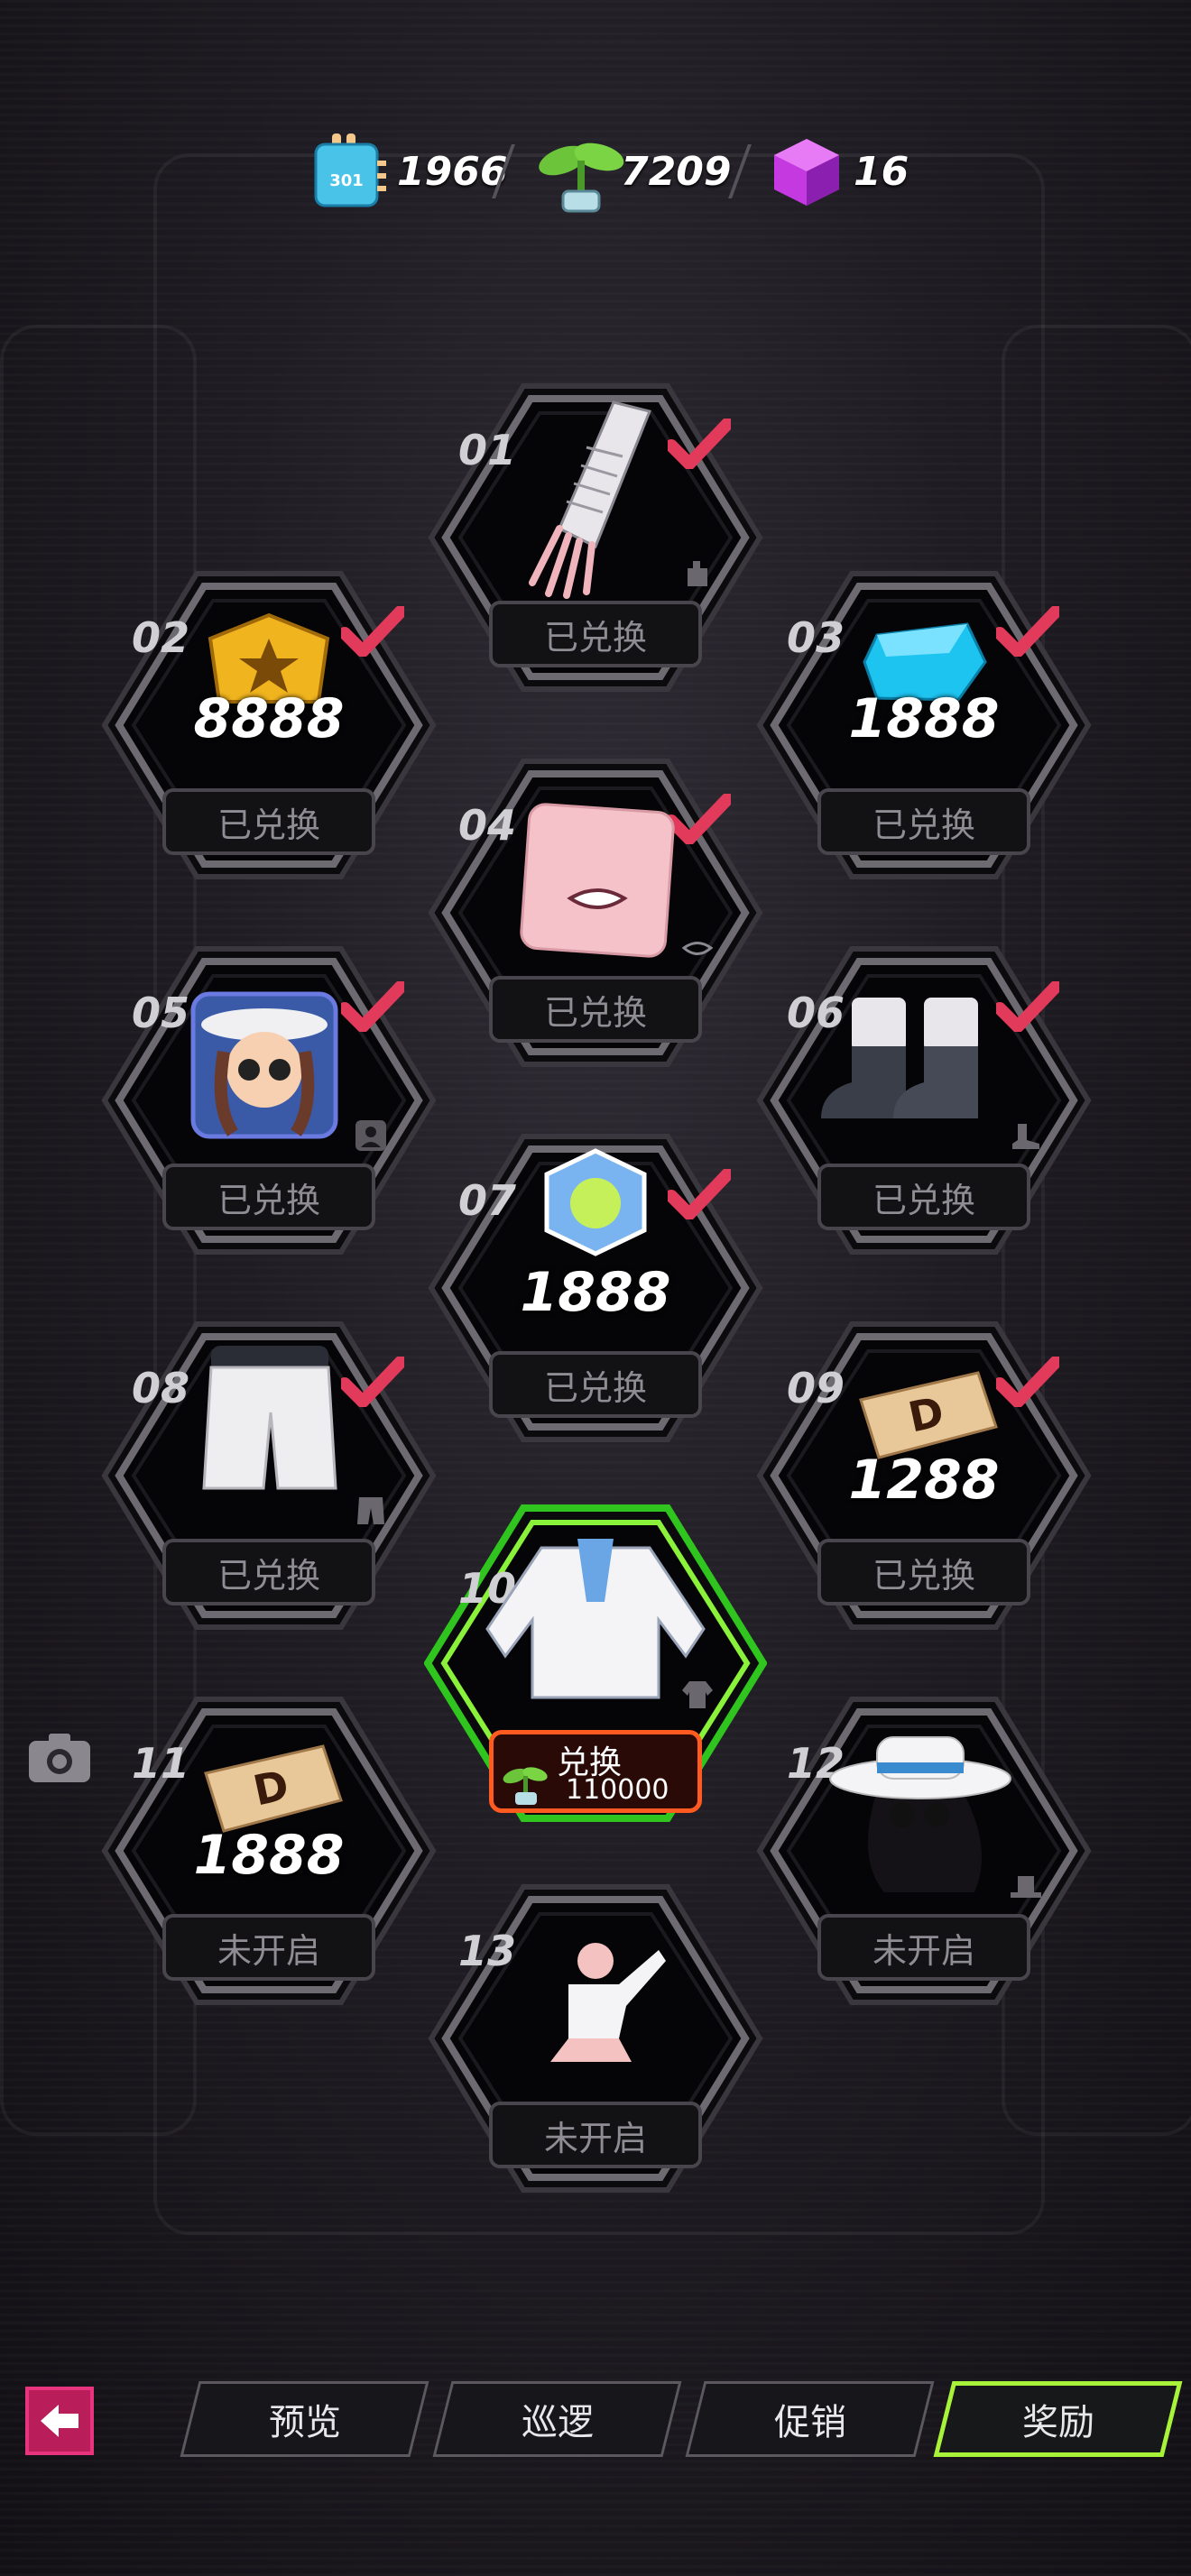  I want to click on currency-cube: 16, so click(839, 171).